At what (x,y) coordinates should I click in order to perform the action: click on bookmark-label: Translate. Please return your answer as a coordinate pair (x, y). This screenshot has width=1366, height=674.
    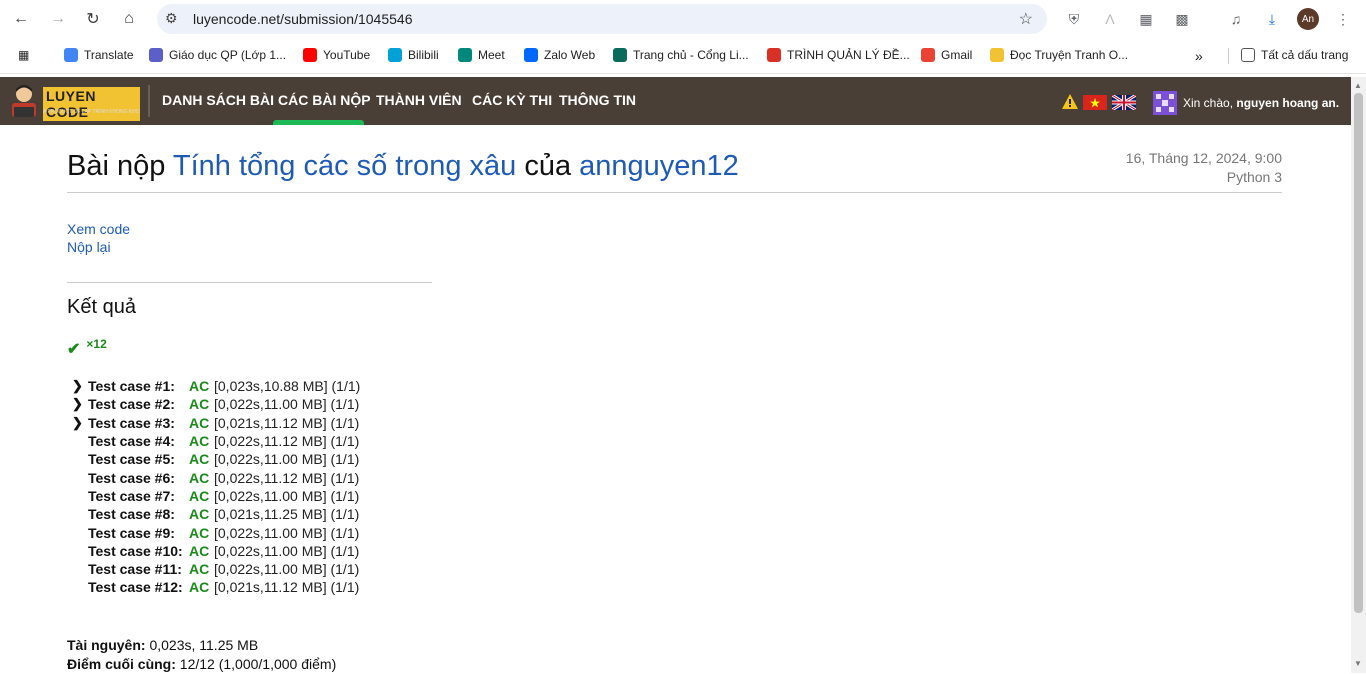
    Looking at the image, I should click on (109, 55).